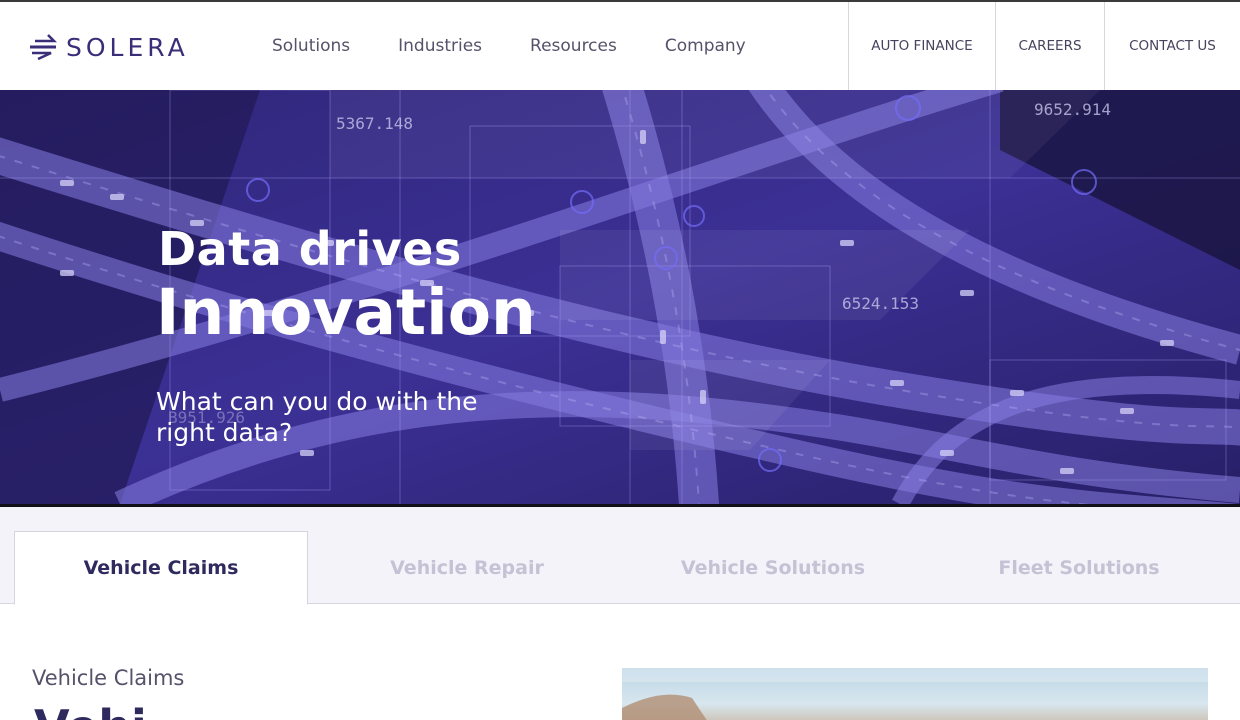 The height and width of the screenshot is (720, 1240). Describe the element at coordinates (346, 312) in the screenshot. I see `hero-title-line-2: Innovation` at that location.